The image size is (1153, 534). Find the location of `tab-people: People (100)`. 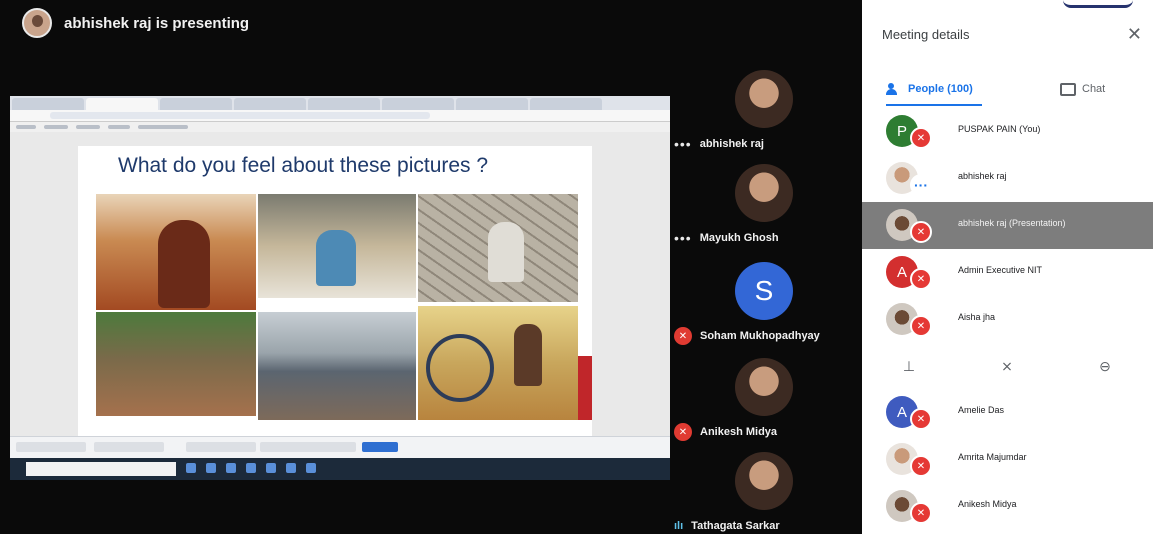

tab-people: People (100) is located at coordinates (929, 89).